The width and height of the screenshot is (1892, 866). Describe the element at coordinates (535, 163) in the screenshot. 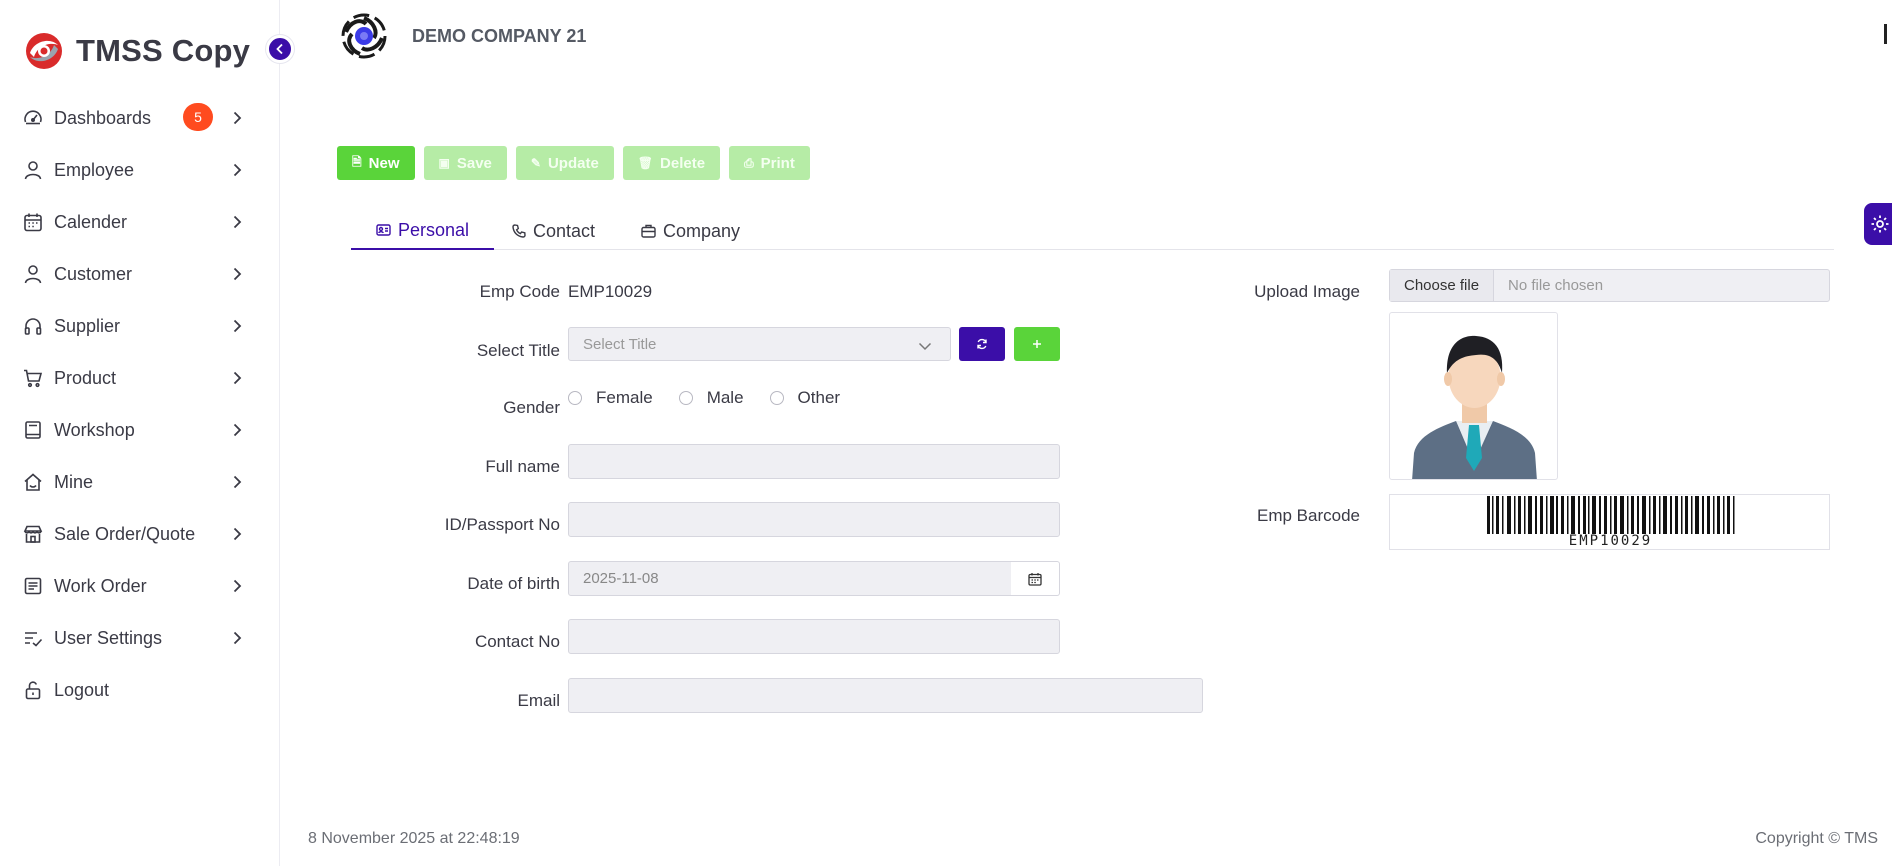

I see `edit-icon: ✎` at that location.